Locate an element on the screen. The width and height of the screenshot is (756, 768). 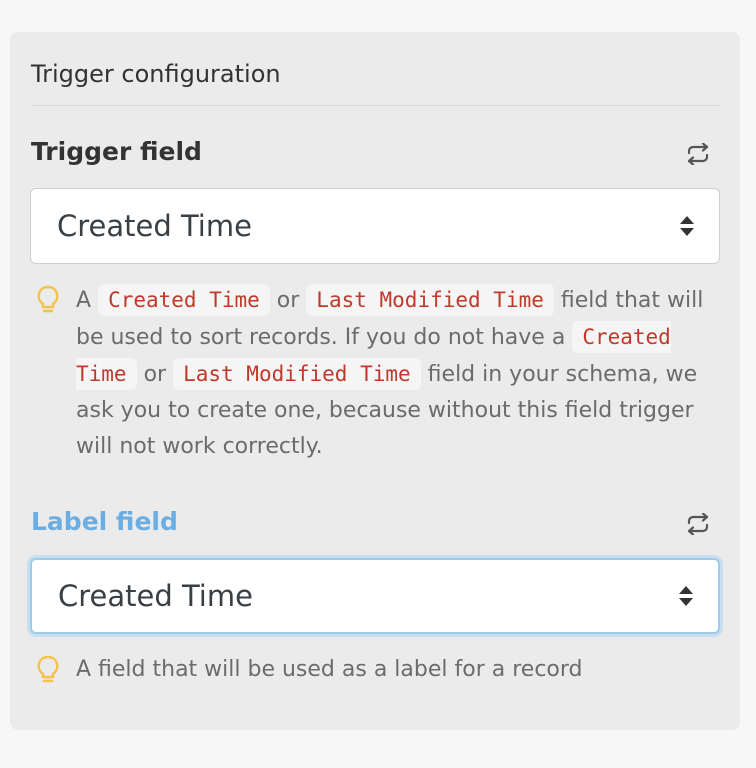
label-field-refresh-button is located at coordinates (698, 524).